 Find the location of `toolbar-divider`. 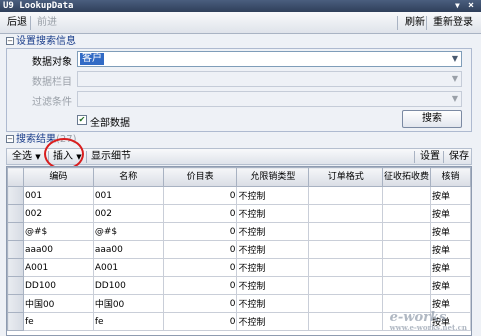

toolbar-divider is located at coordinates (414, 157).